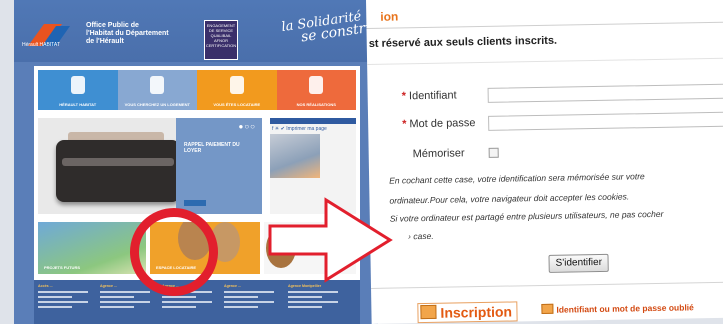 The image size is (723, 324). I want to click on forgot-password-link: Identifiant ou mot de passe oublié, so click(617, 308).